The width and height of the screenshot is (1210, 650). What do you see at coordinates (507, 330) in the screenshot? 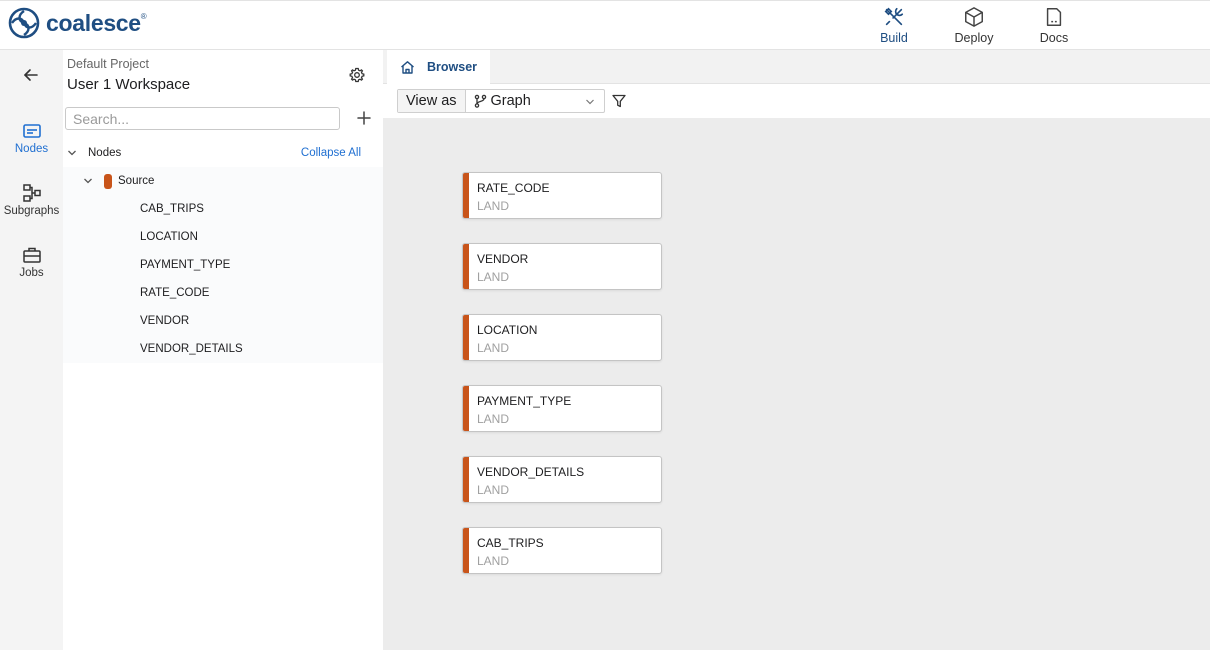
I see `node-name: LOCATION` at bounding box center [507, 330].